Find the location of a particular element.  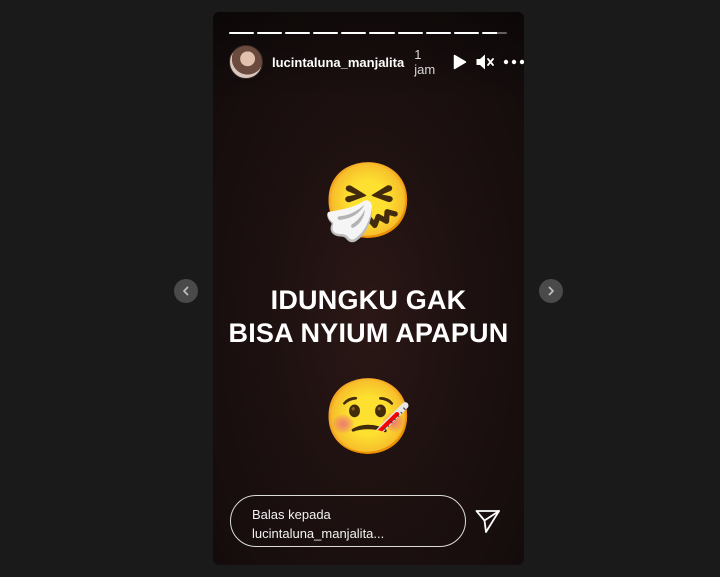

send-icon is located at coordinates (487, 521).